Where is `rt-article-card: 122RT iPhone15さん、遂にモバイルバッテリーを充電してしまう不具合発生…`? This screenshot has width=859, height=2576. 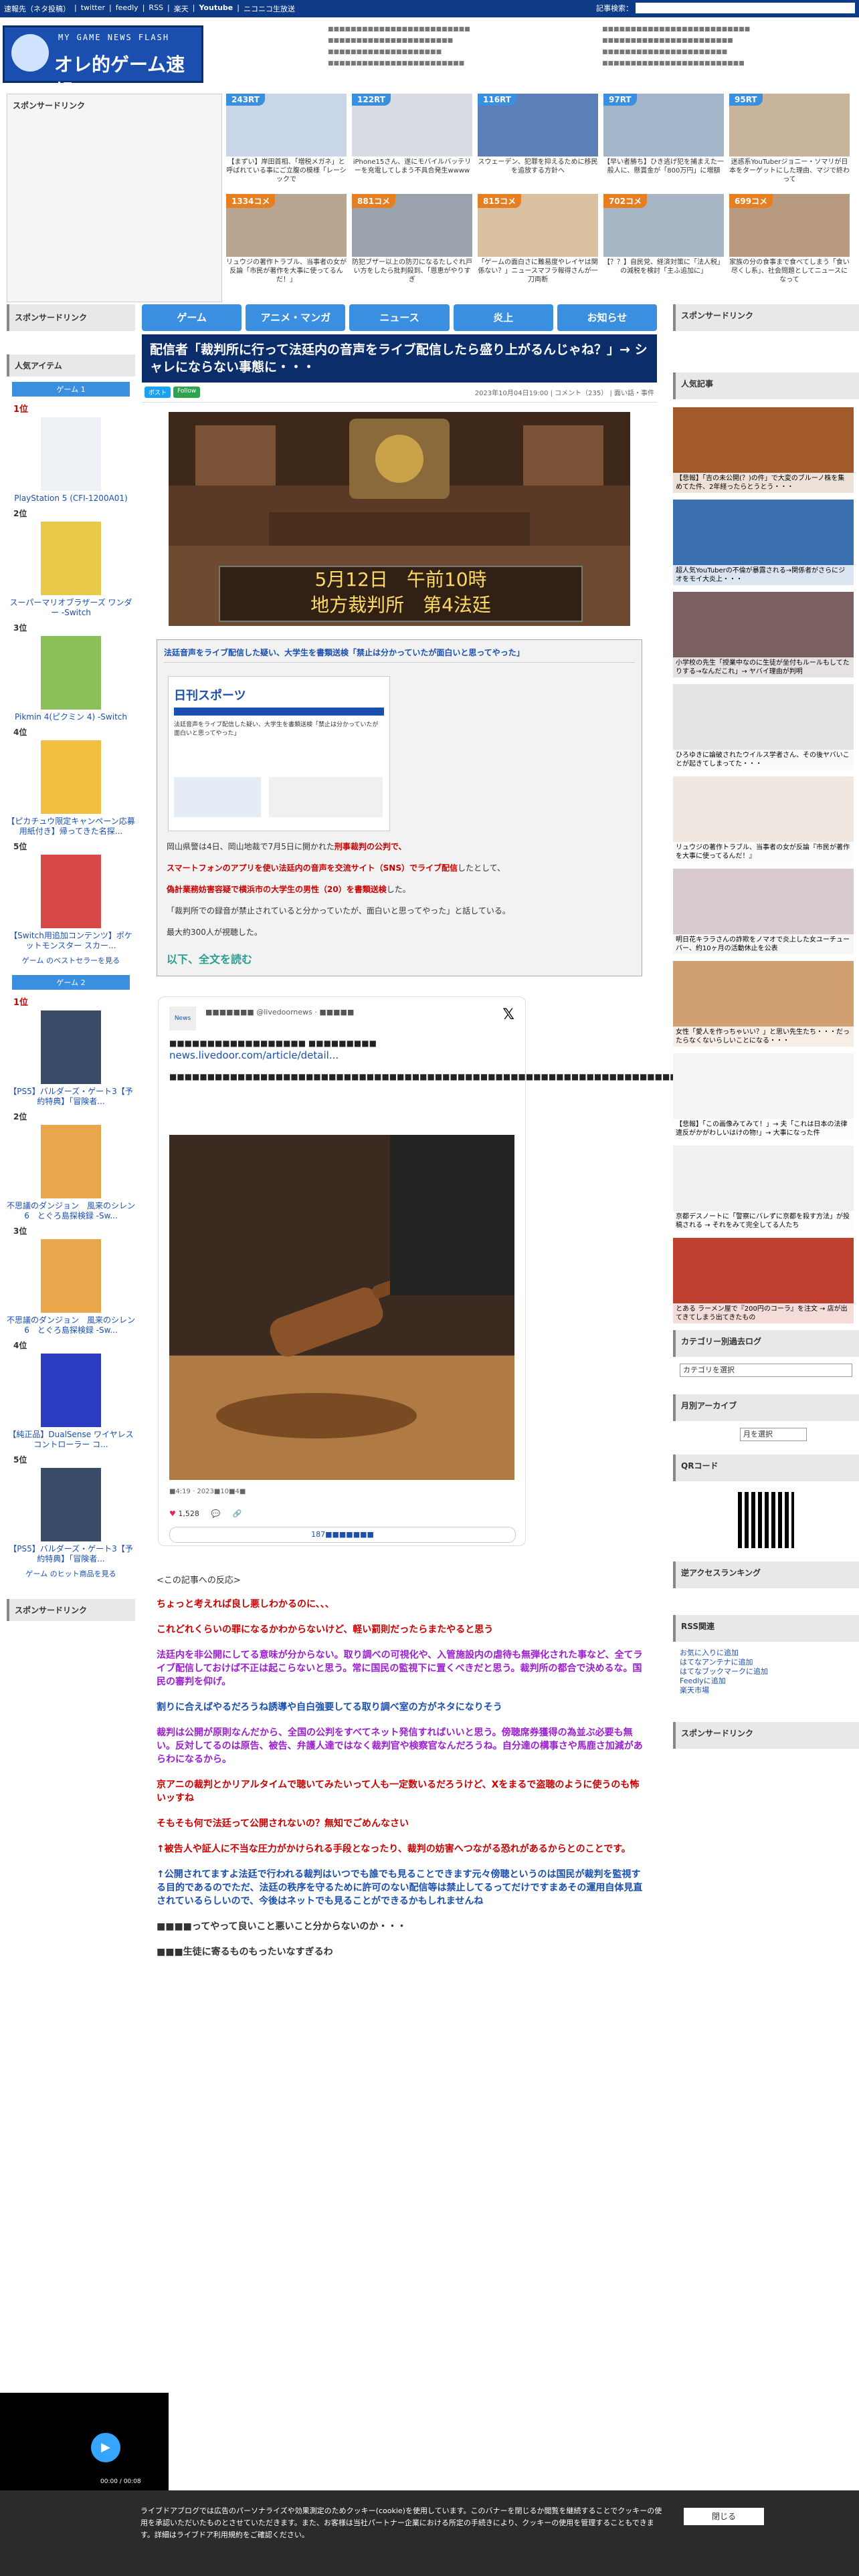
rt-article-card: 122RT iPhone15さん、遂にモバイルバッテリーを充電してしまう不具合発生… is located at coordinates (412, 141).